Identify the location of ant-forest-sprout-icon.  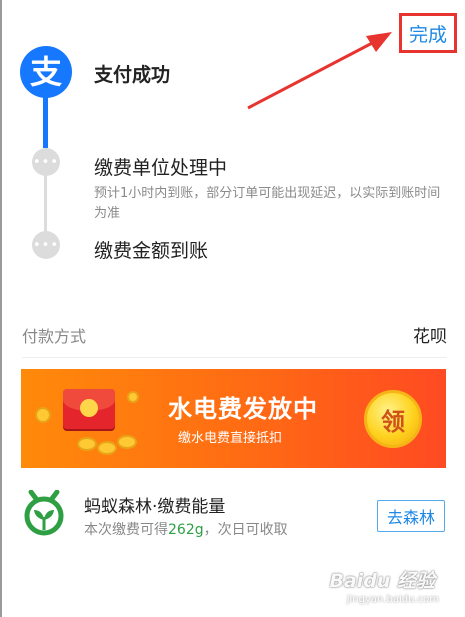
(44, 513).